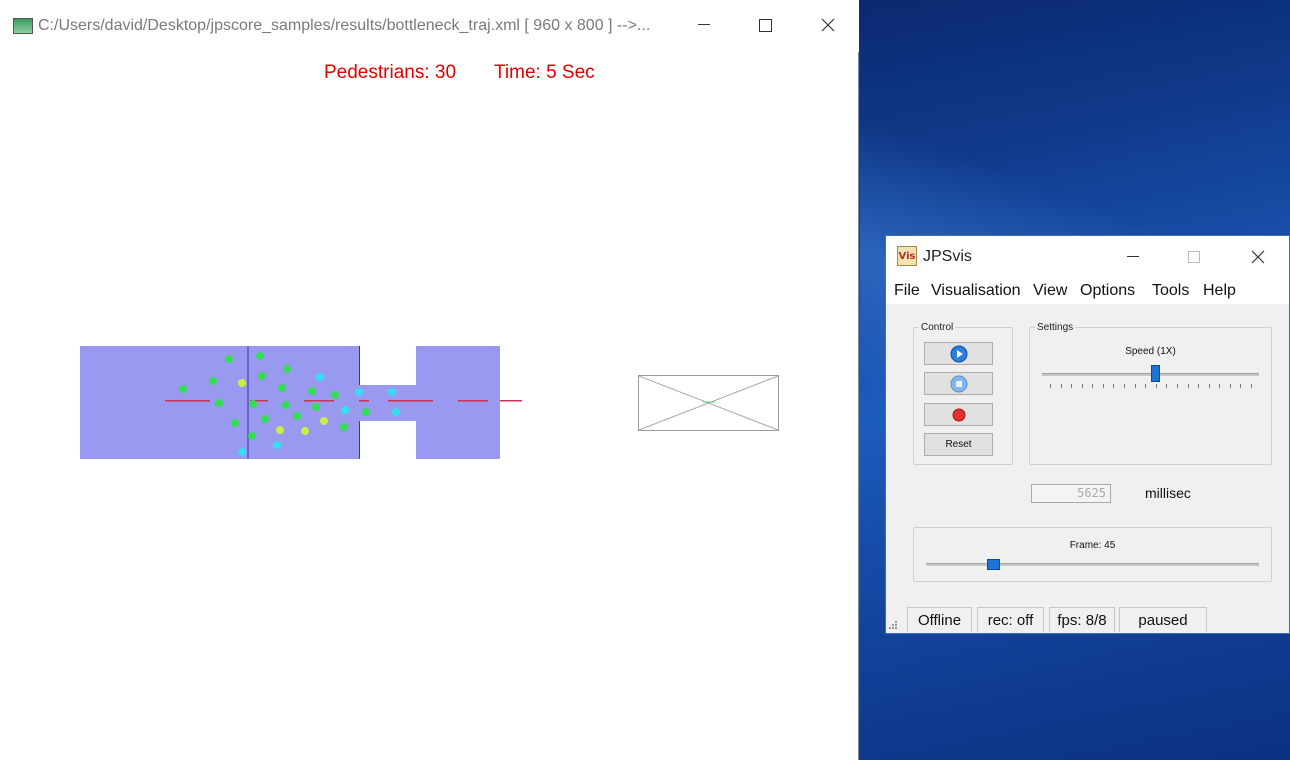  I want to click on lcd-unit-label: millisec, so click(1168, 493).